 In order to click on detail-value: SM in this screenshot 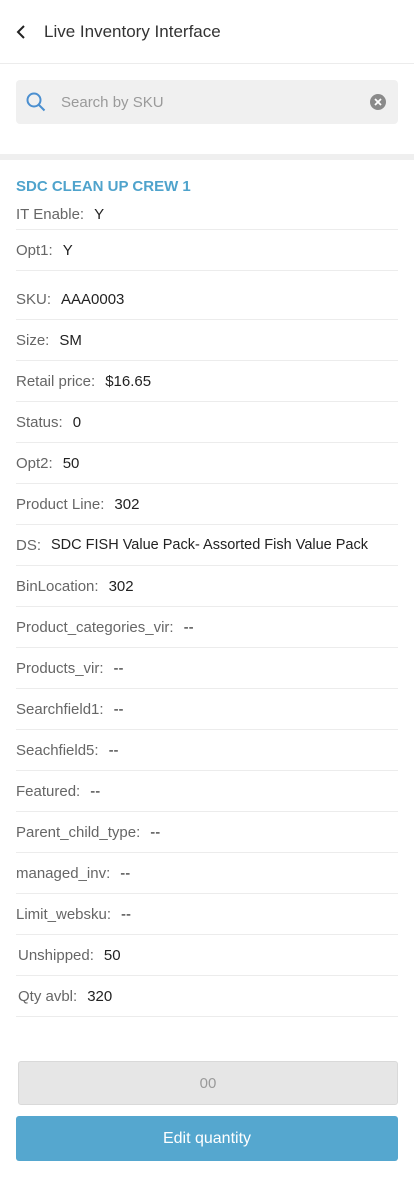, I will do `click(70, 340)`.